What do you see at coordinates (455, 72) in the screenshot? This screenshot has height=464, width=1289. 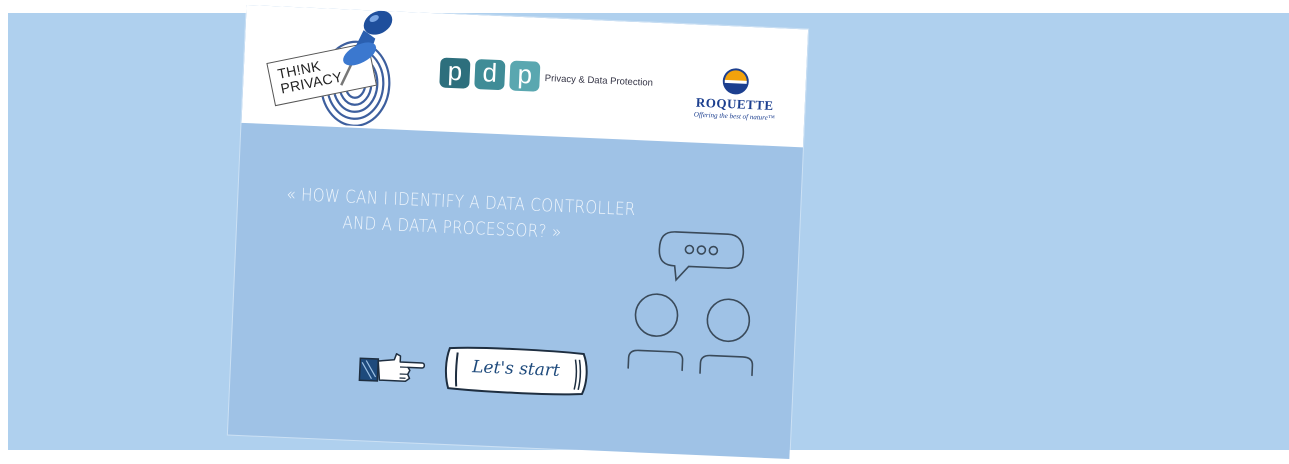 I see `pdp-letter-p: p` at bounding box center [455, 72].